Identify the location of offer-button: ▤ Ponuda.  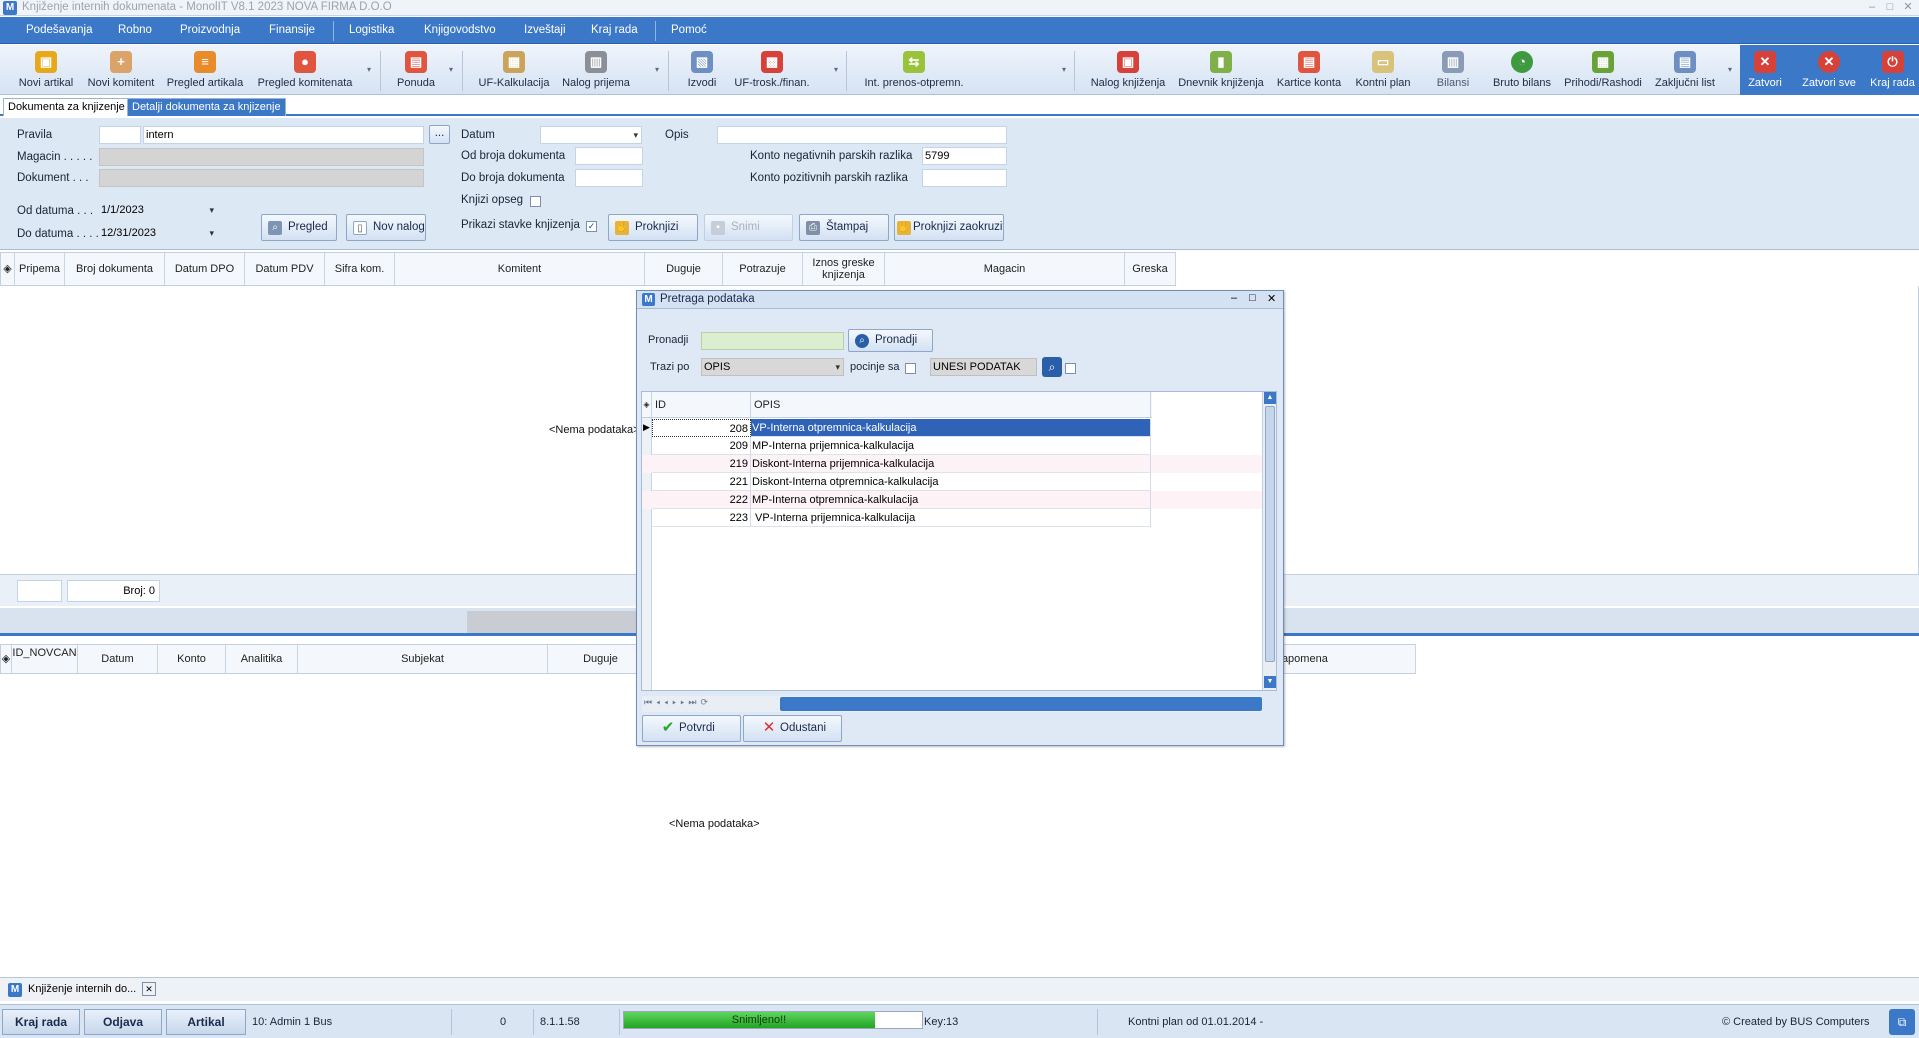
(416, 70).